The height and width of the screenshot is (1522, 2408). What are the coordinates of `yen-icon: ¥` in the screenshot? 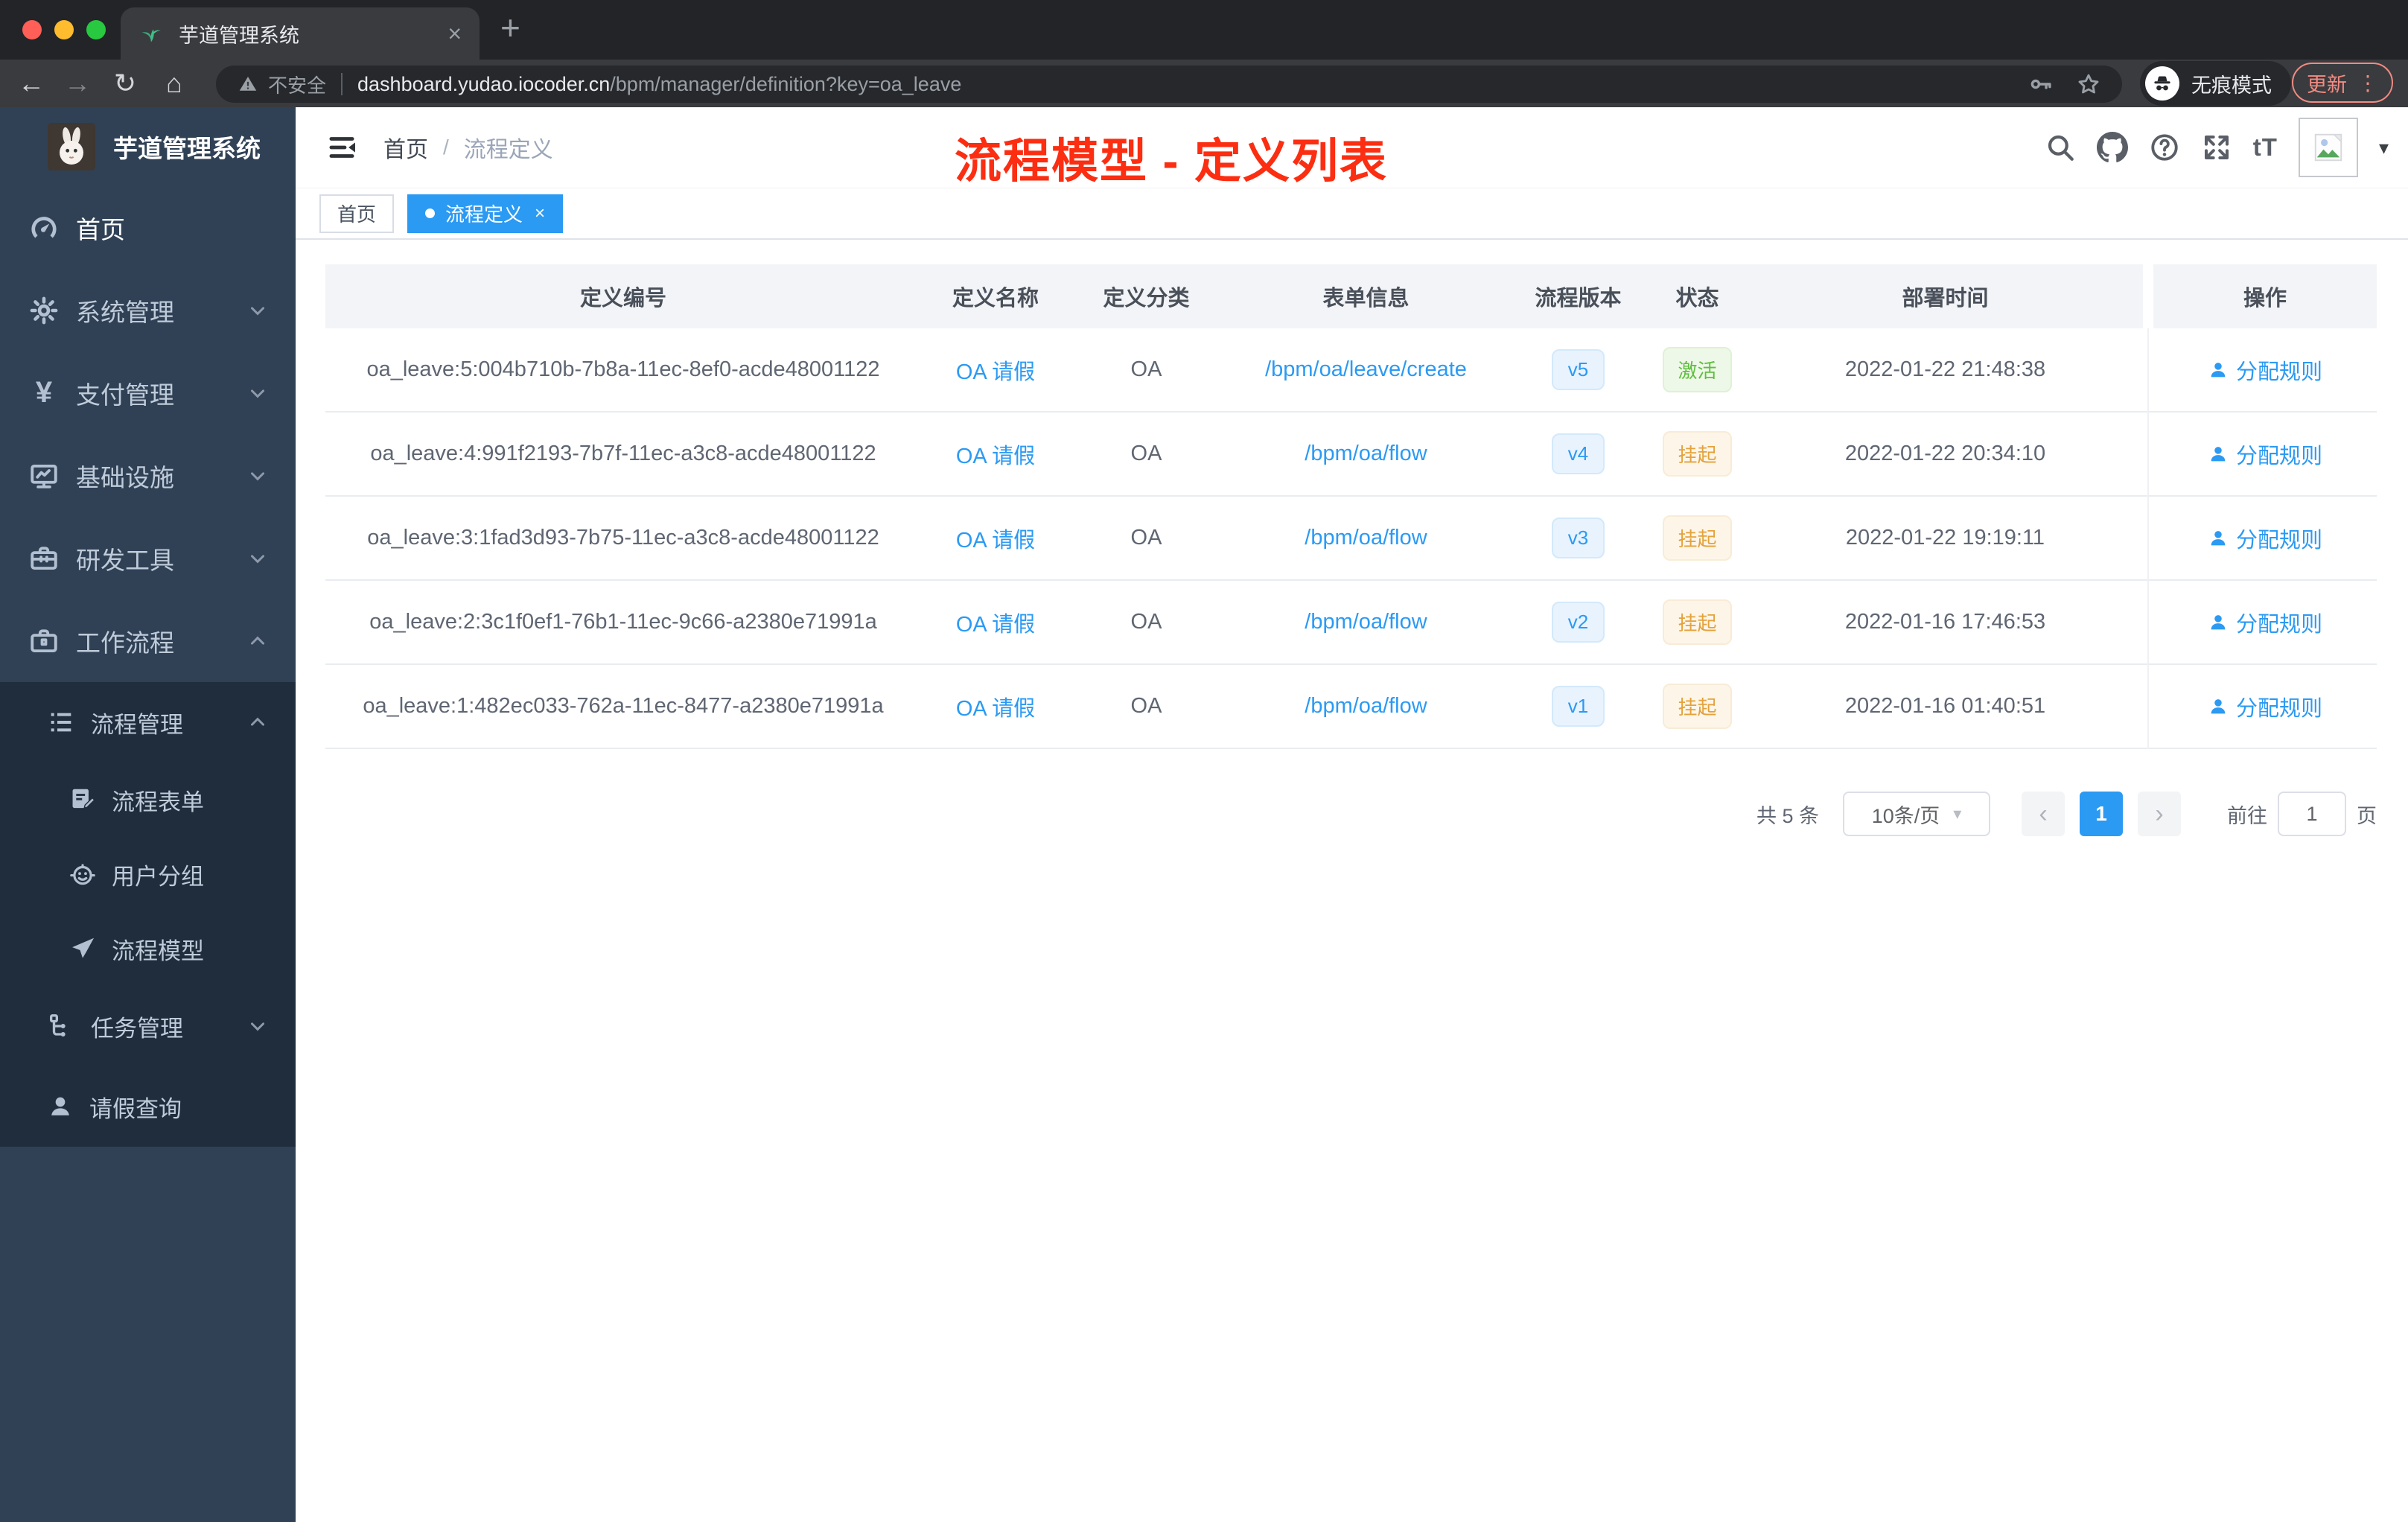 It's located at (44, 392).